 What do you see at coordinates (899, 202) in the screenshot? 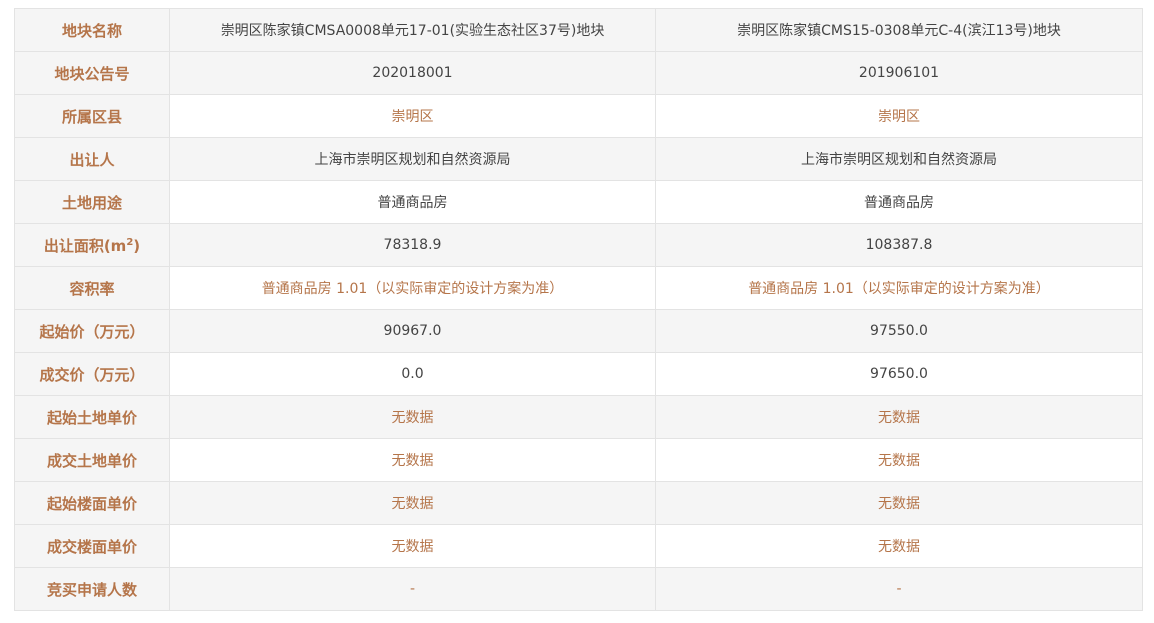
I see `plot-b-value: 普通商品房` at bounding box center [899, 202].